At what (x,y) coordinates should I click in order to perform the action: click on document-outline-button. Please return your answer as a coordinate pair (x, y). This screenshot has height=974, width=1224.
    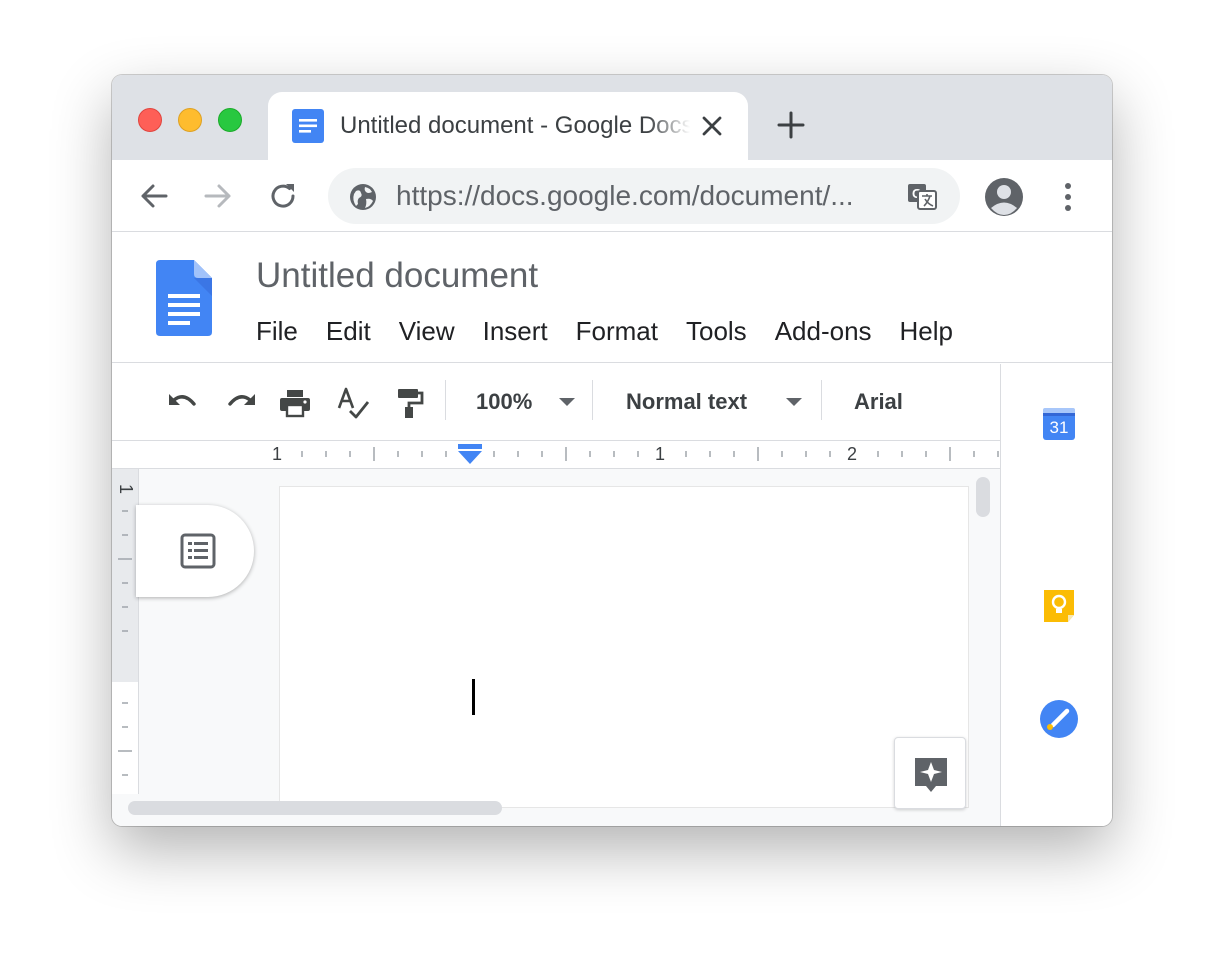
    Looking at the image, I should click on (195, 551).